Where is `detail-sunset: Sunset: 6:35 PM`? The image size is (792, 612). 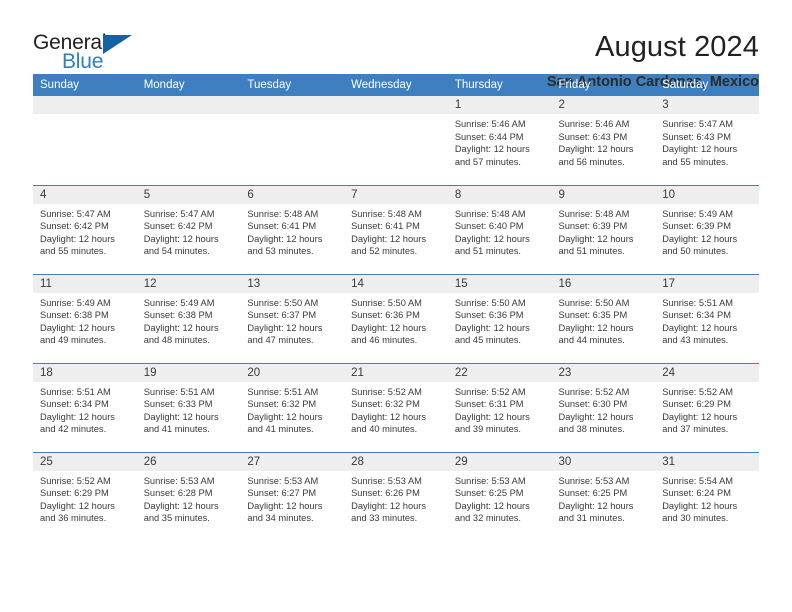 detail-sunset: Sunset: 6:35 PM is located at coordinates (593, 315).